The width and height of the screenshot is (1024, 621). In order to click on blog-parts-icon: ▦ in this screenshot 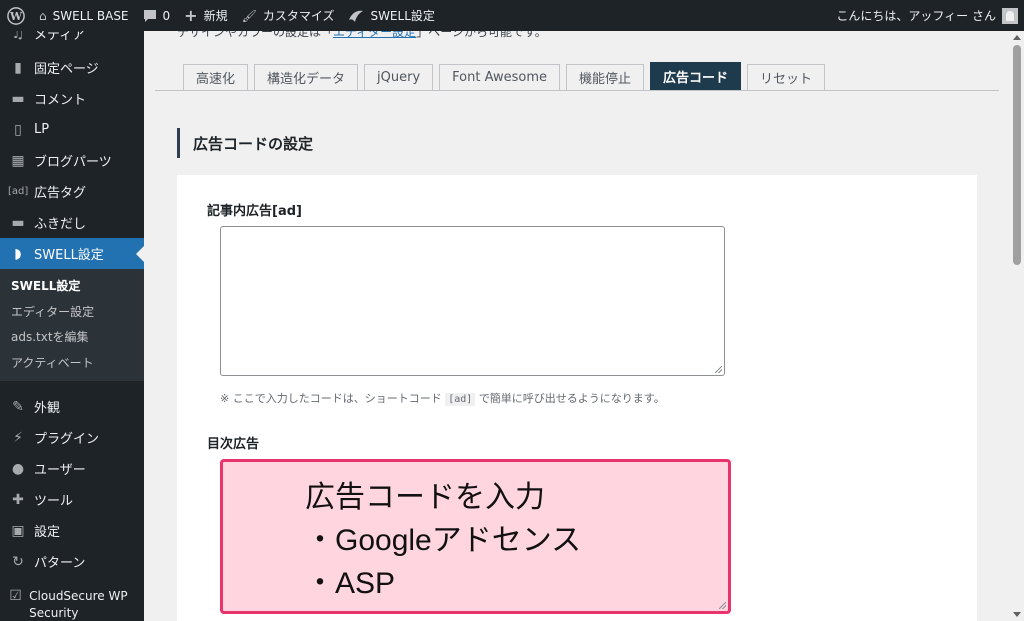, I will do `click(18, 160)`.